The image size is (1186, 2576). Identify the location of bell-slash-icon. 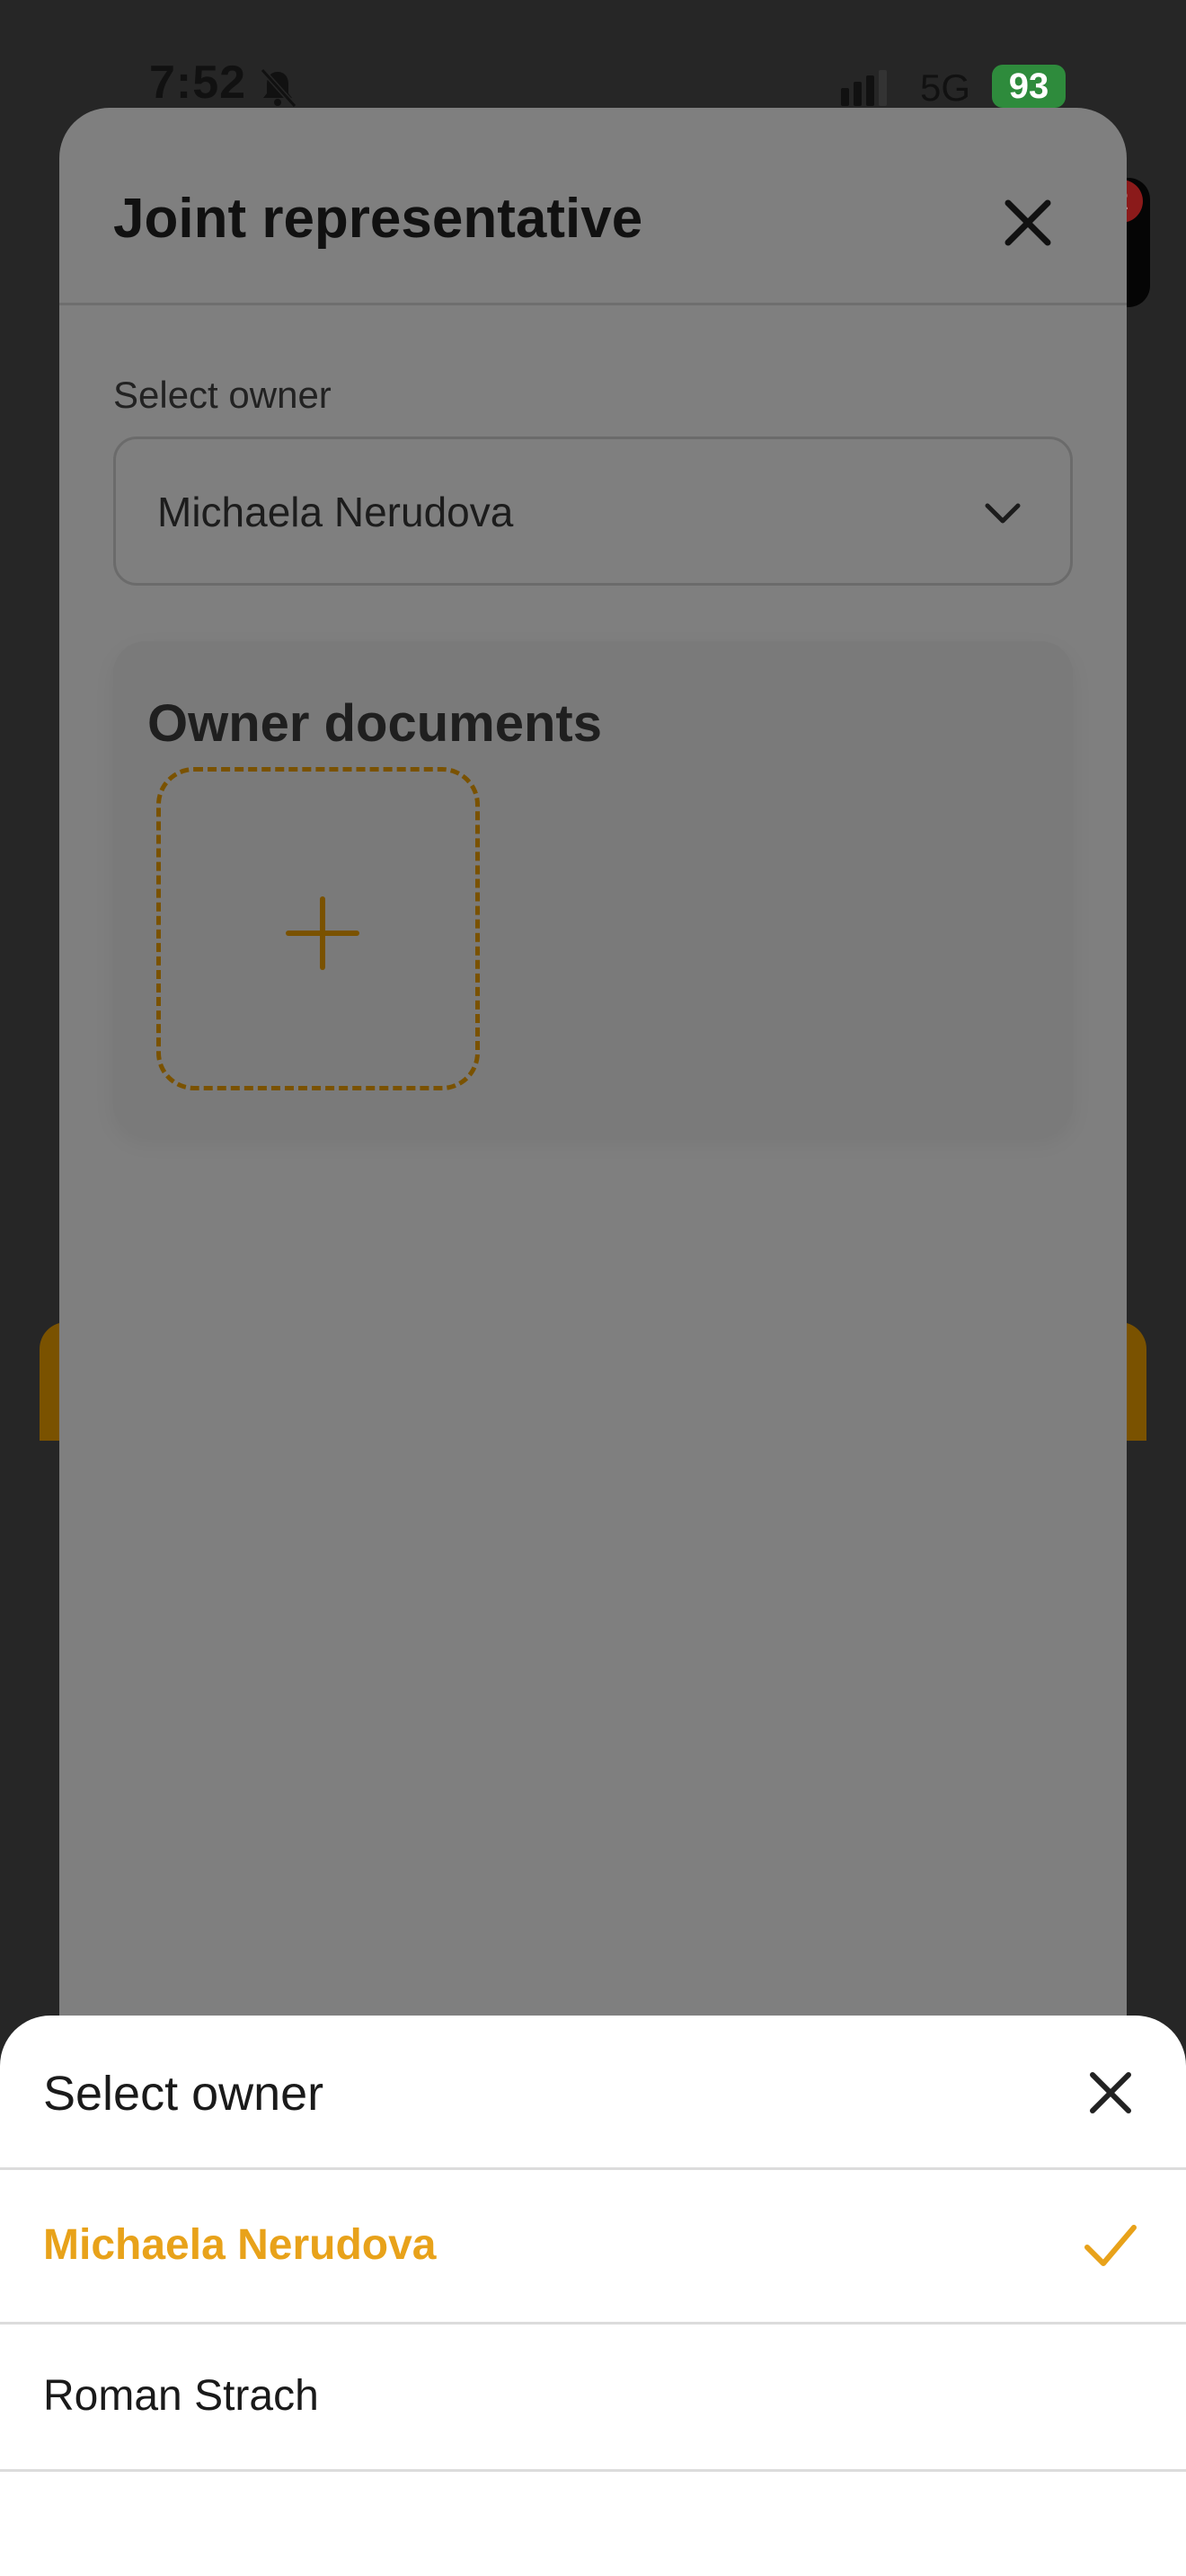
(278, 88).